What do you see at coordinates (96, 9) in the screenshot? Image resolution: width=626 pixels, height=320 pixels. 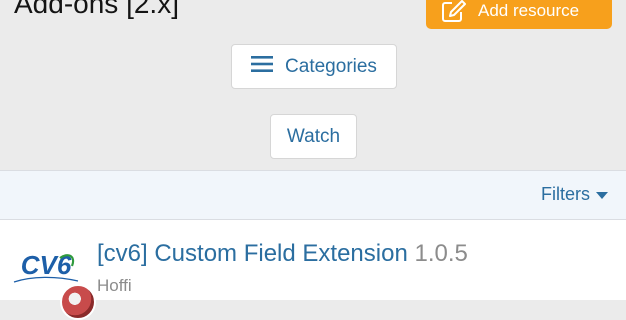 I see `page-title: Add-ons [2.x]` at bounding box center [96, 9].